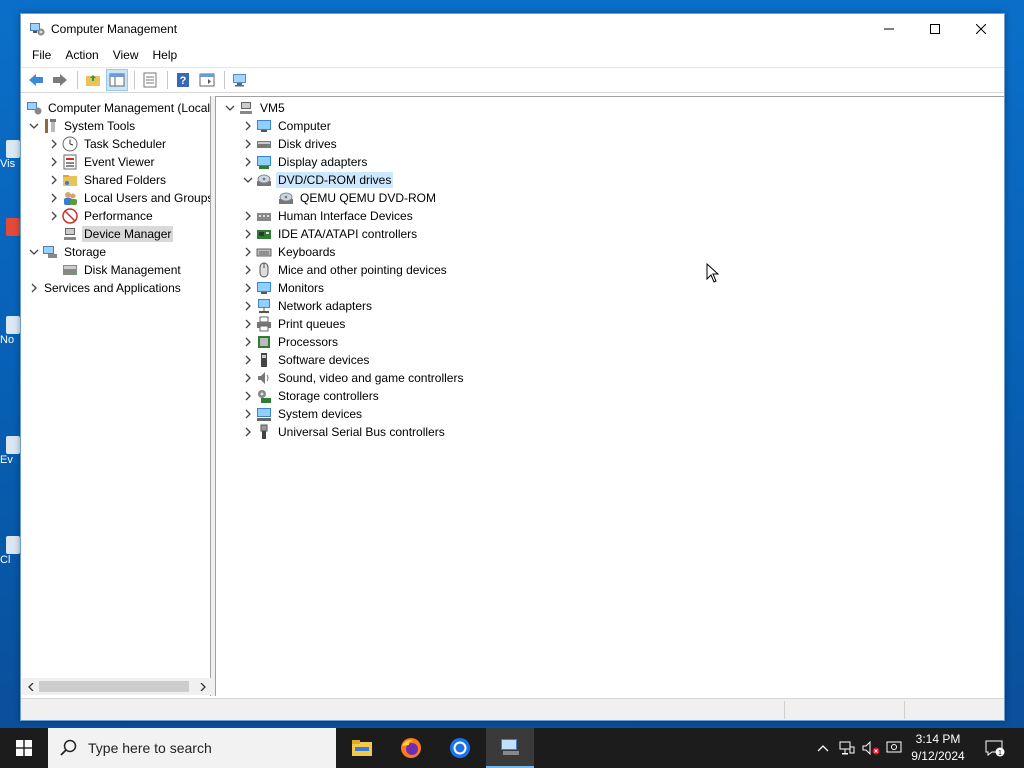 The height and width of the screenshot is (768, 1024). What do you see at coordinates (344, 270) in the screenshot?
I see `device-category-mice: Mice and other pointing devices` at bounding box center [344, 270].